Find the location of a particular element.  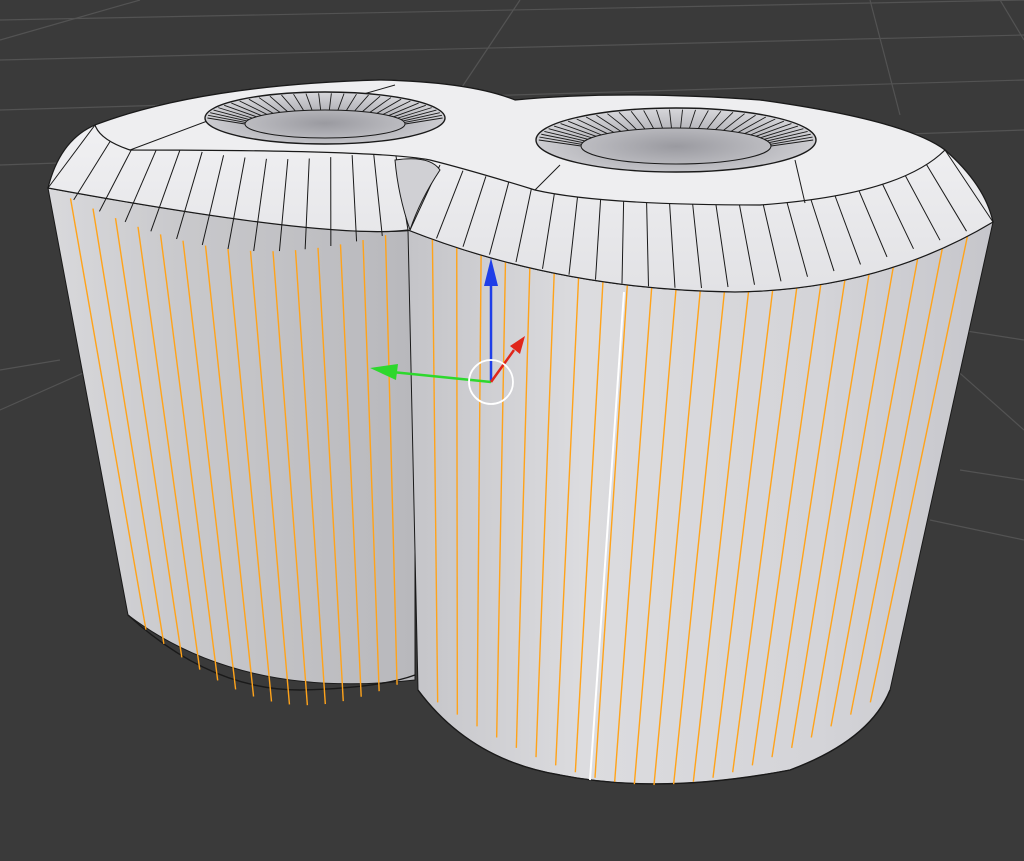

selected-edge is located at coordinates (457, 480).